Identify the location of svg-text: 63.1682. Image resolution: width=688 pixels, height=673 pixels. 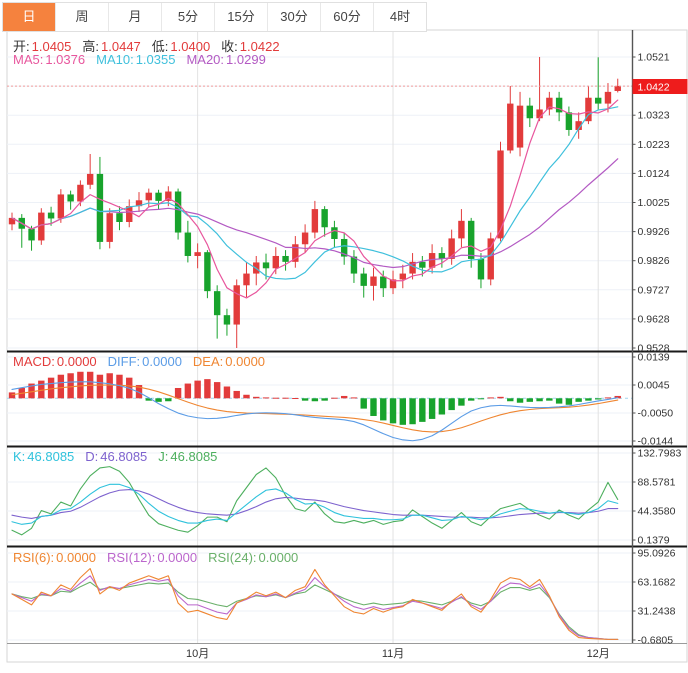
(657, 583).